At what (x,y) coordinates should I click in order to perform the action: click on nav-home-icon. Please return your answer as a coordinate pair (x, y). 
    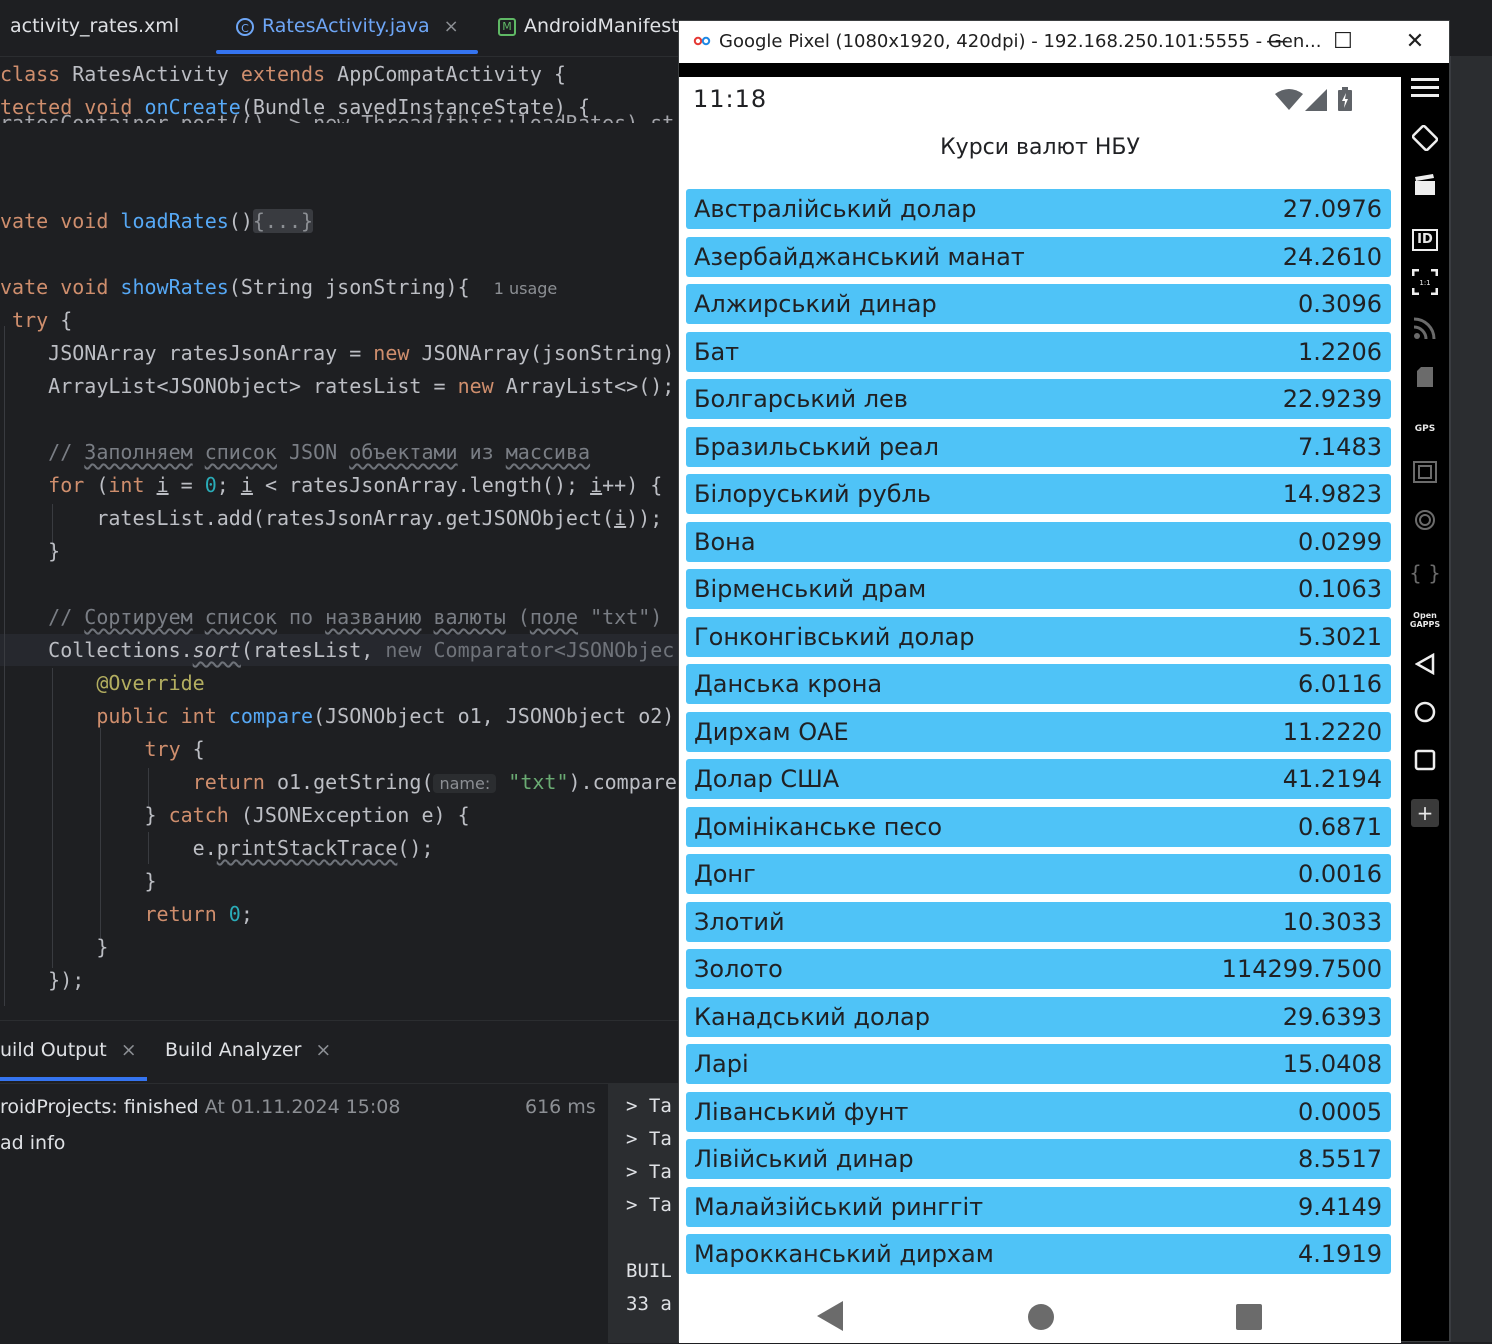
    Looking at the image, I should click on (1041, 1319).